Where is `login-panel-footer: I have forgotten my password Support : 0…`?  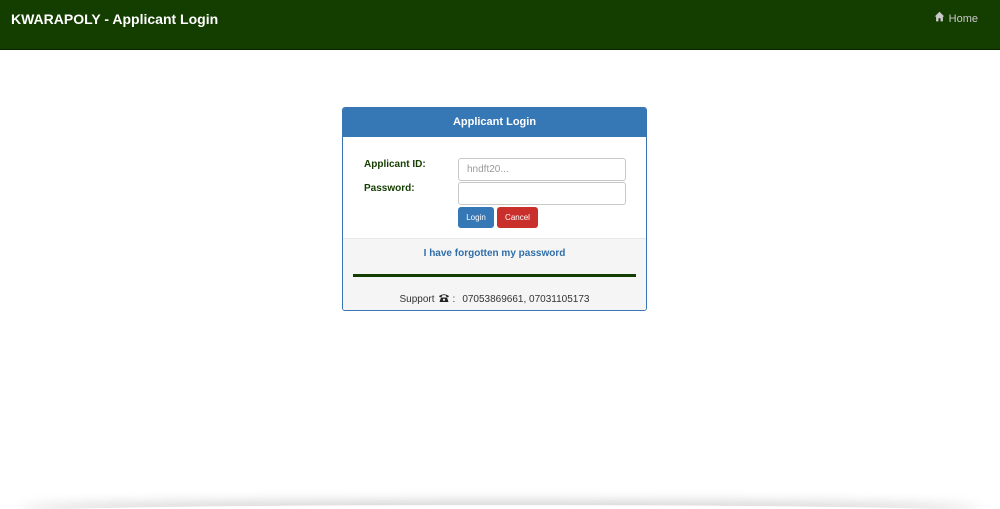 login-panel-footer: I have forgotten my password Support : 0… is located at coordinates (494, 274).